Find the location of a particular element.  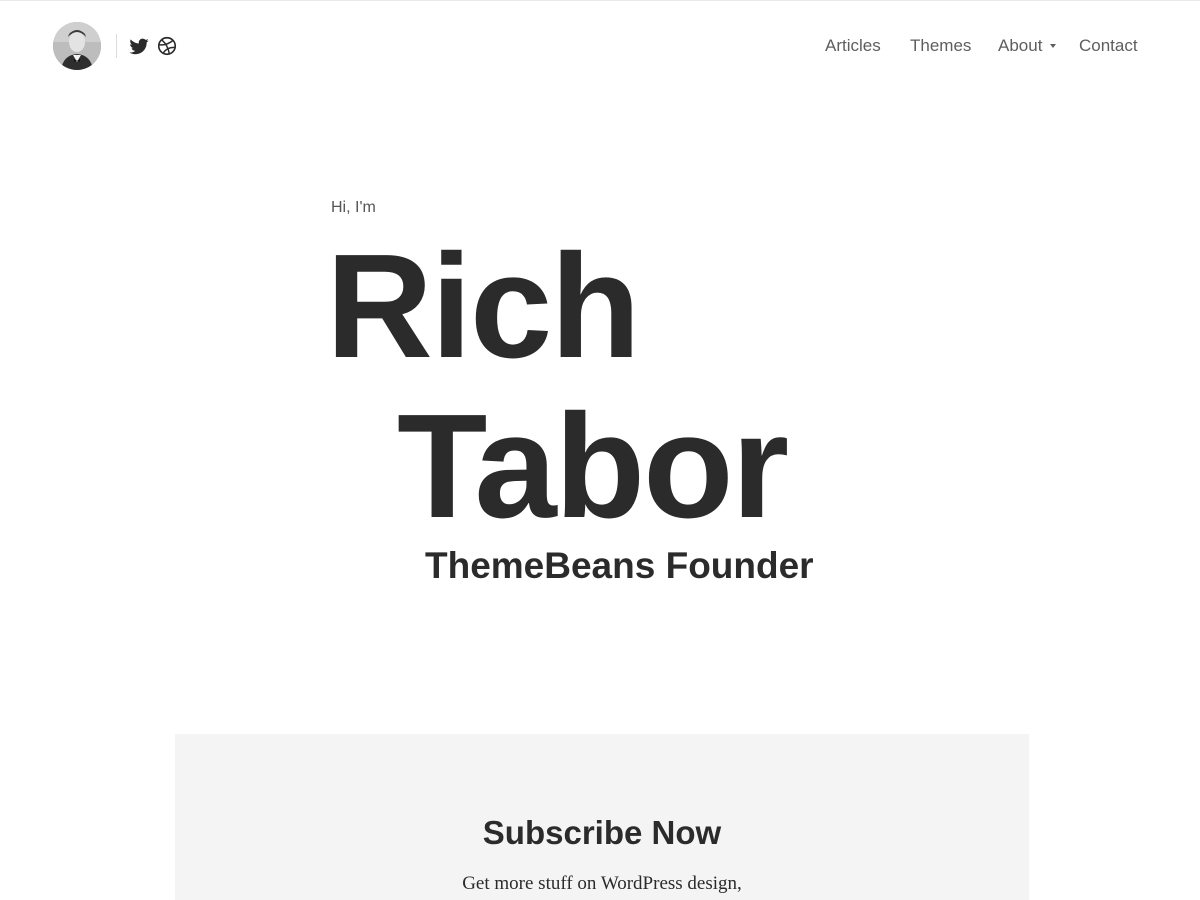

dribbble-link is located at coordinates (167, 46).